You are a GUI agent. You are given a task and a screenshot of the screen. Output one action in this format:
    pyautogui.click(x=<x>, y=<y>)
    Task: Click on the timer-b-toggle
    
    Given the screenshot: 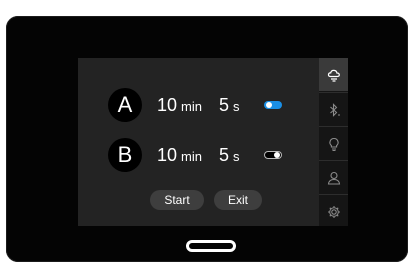 What is the action you would take?
    pyautogui.click(x=273, y=155)
    